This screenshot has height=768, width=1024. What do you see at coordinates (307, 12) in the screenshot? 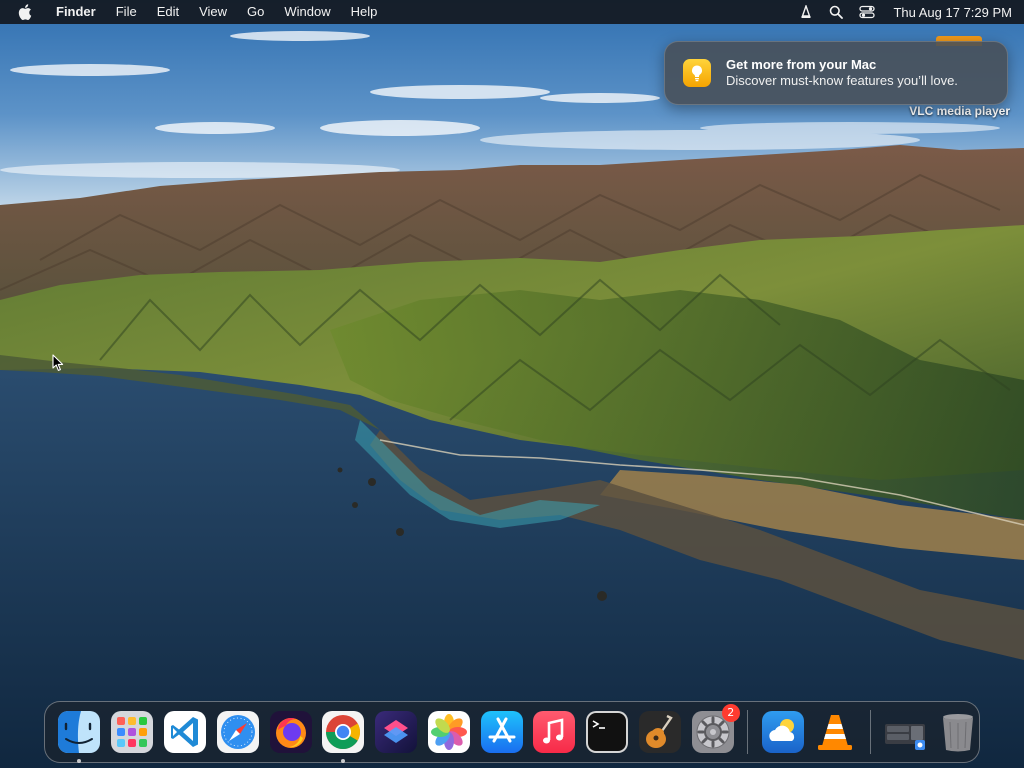
I see `menu-window: Window` at bounding box center [307, 12].